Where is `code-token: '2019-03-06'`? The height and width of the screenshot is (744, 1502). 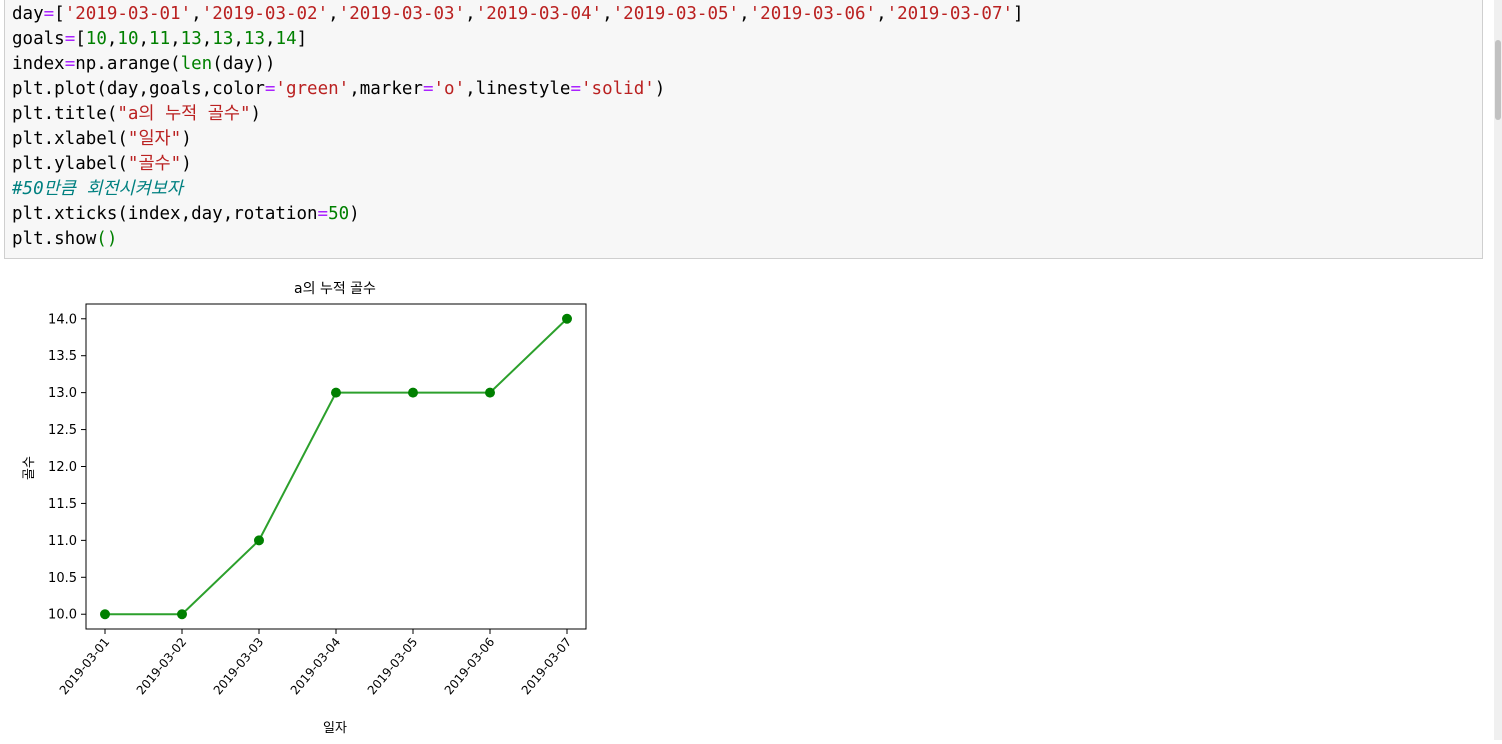 code-token: '2019-03-06' is located at coordinates (813, 14).